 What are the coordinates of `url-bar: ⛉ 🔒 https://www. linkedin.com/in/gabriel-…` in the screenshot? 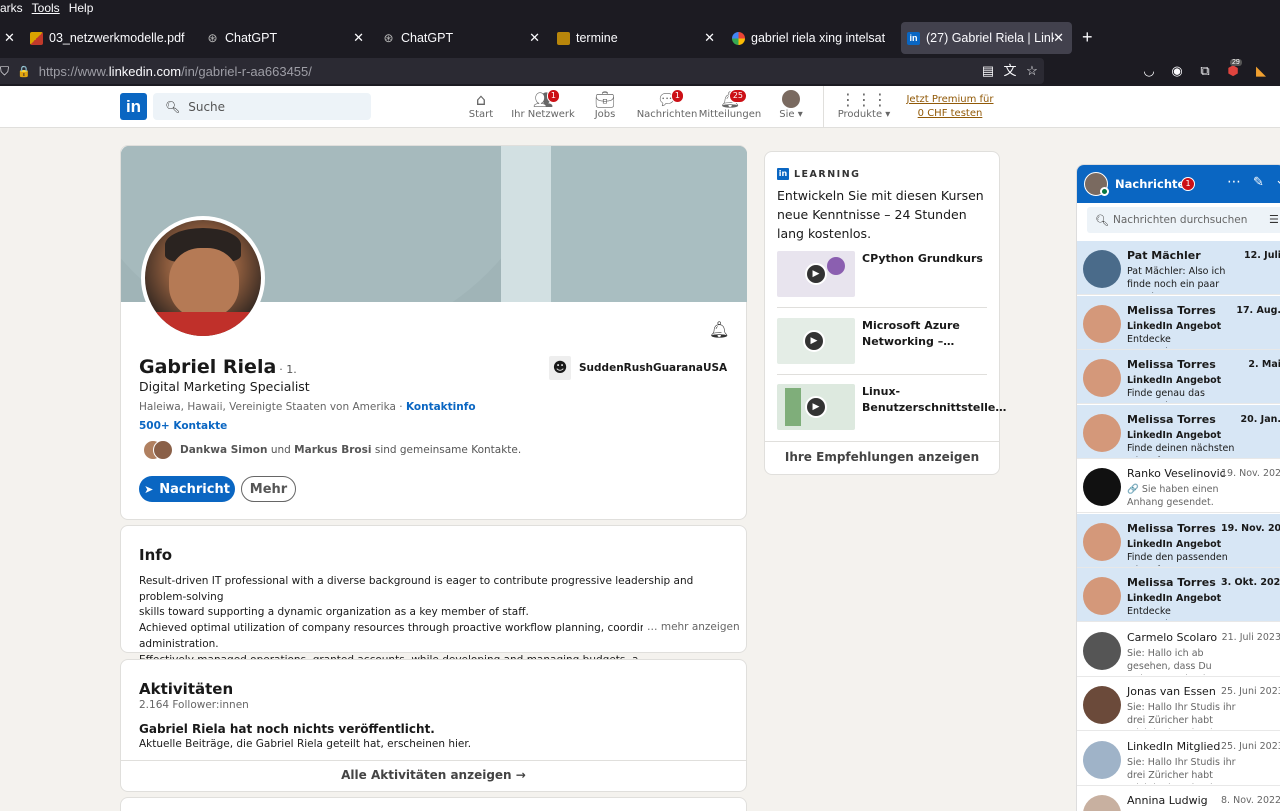 It's located at (522, 71).